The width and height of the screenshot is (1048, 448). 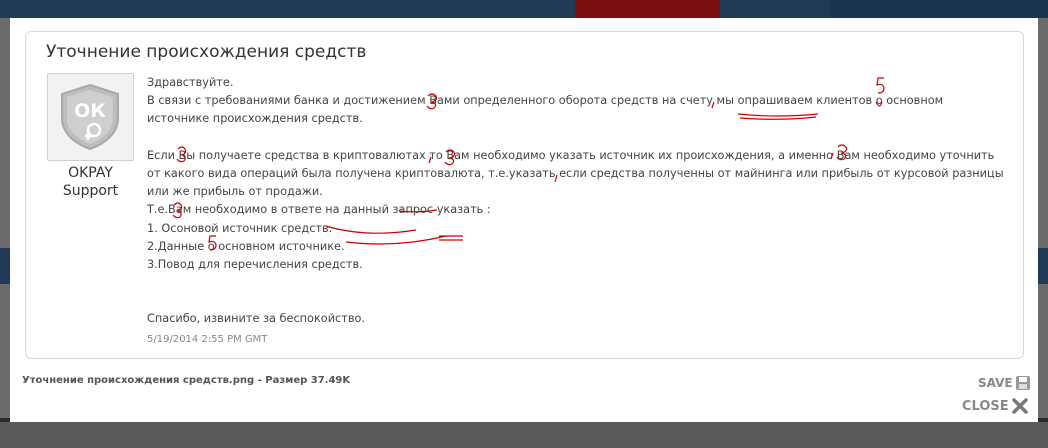 I want to click on message-line: 3.Повод для перечисления средств., so click(x=255, y=265).